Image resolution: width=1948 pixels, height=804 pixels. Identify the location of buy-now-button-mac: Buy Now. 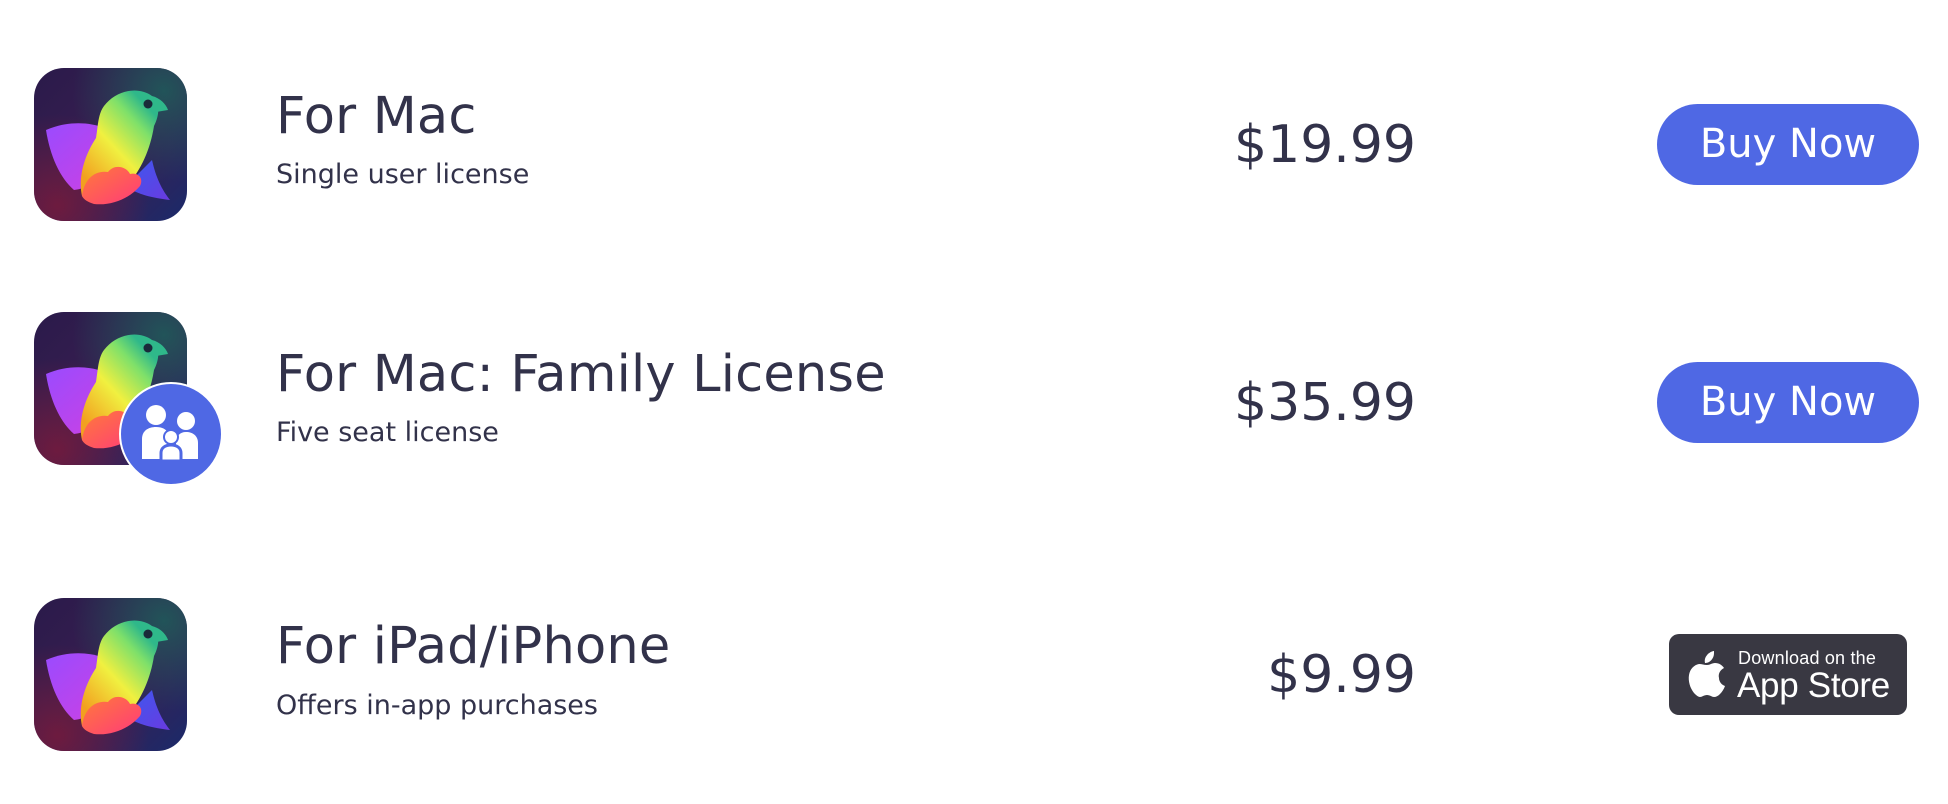
(1788, 144).